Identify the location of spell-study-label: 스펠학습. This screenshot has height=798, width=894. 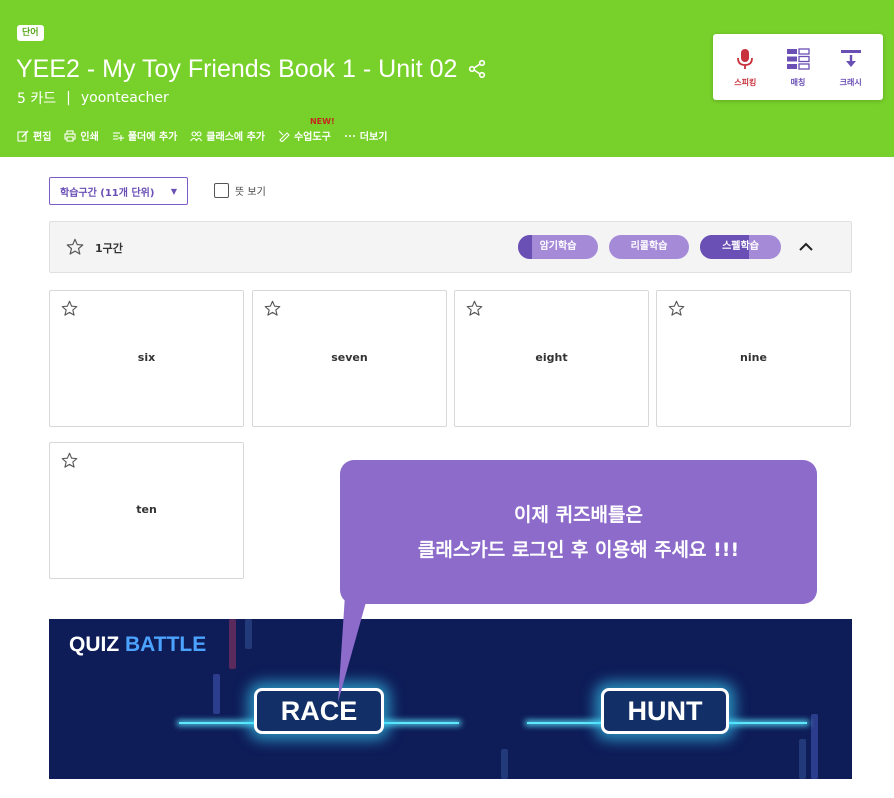
(740, 246).